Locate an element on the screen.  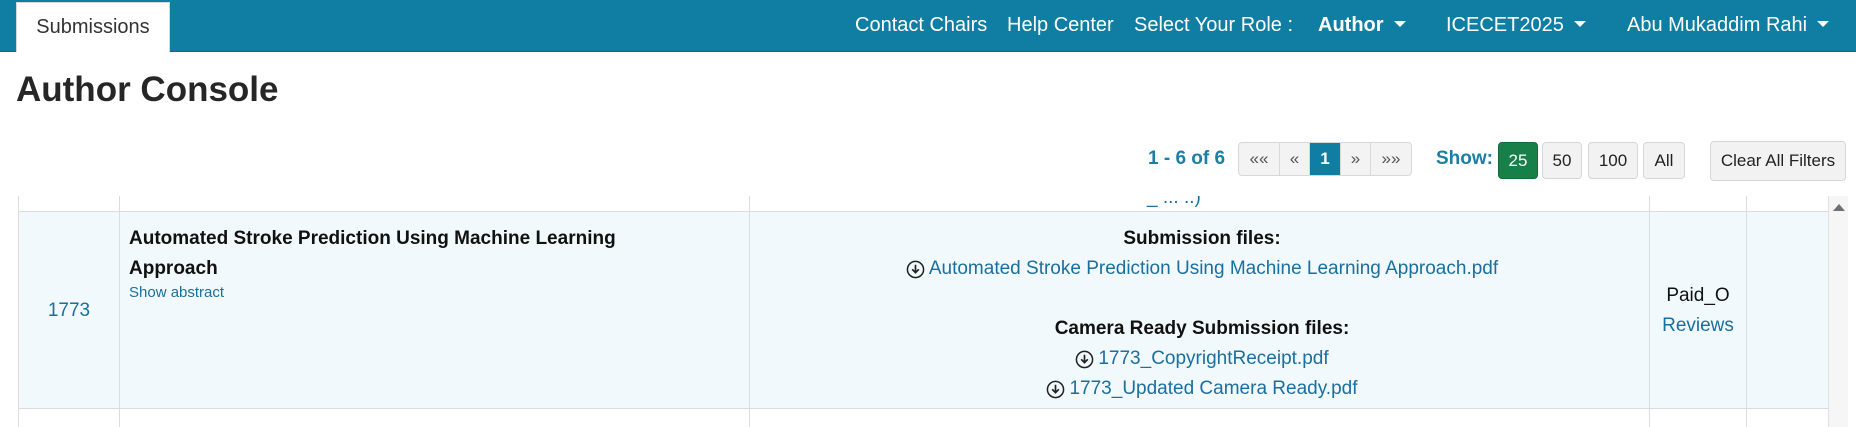
table-row-next is located at coordinates (923, 418).